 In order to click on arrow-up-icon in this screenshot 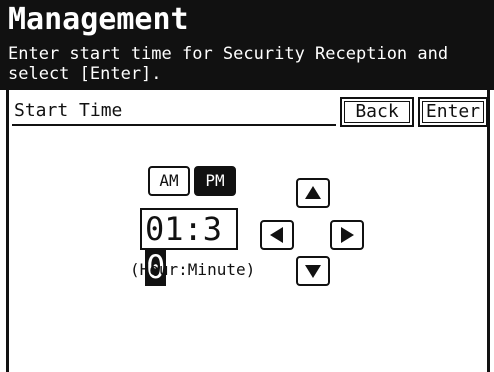, I will do `click(313, 192)`.